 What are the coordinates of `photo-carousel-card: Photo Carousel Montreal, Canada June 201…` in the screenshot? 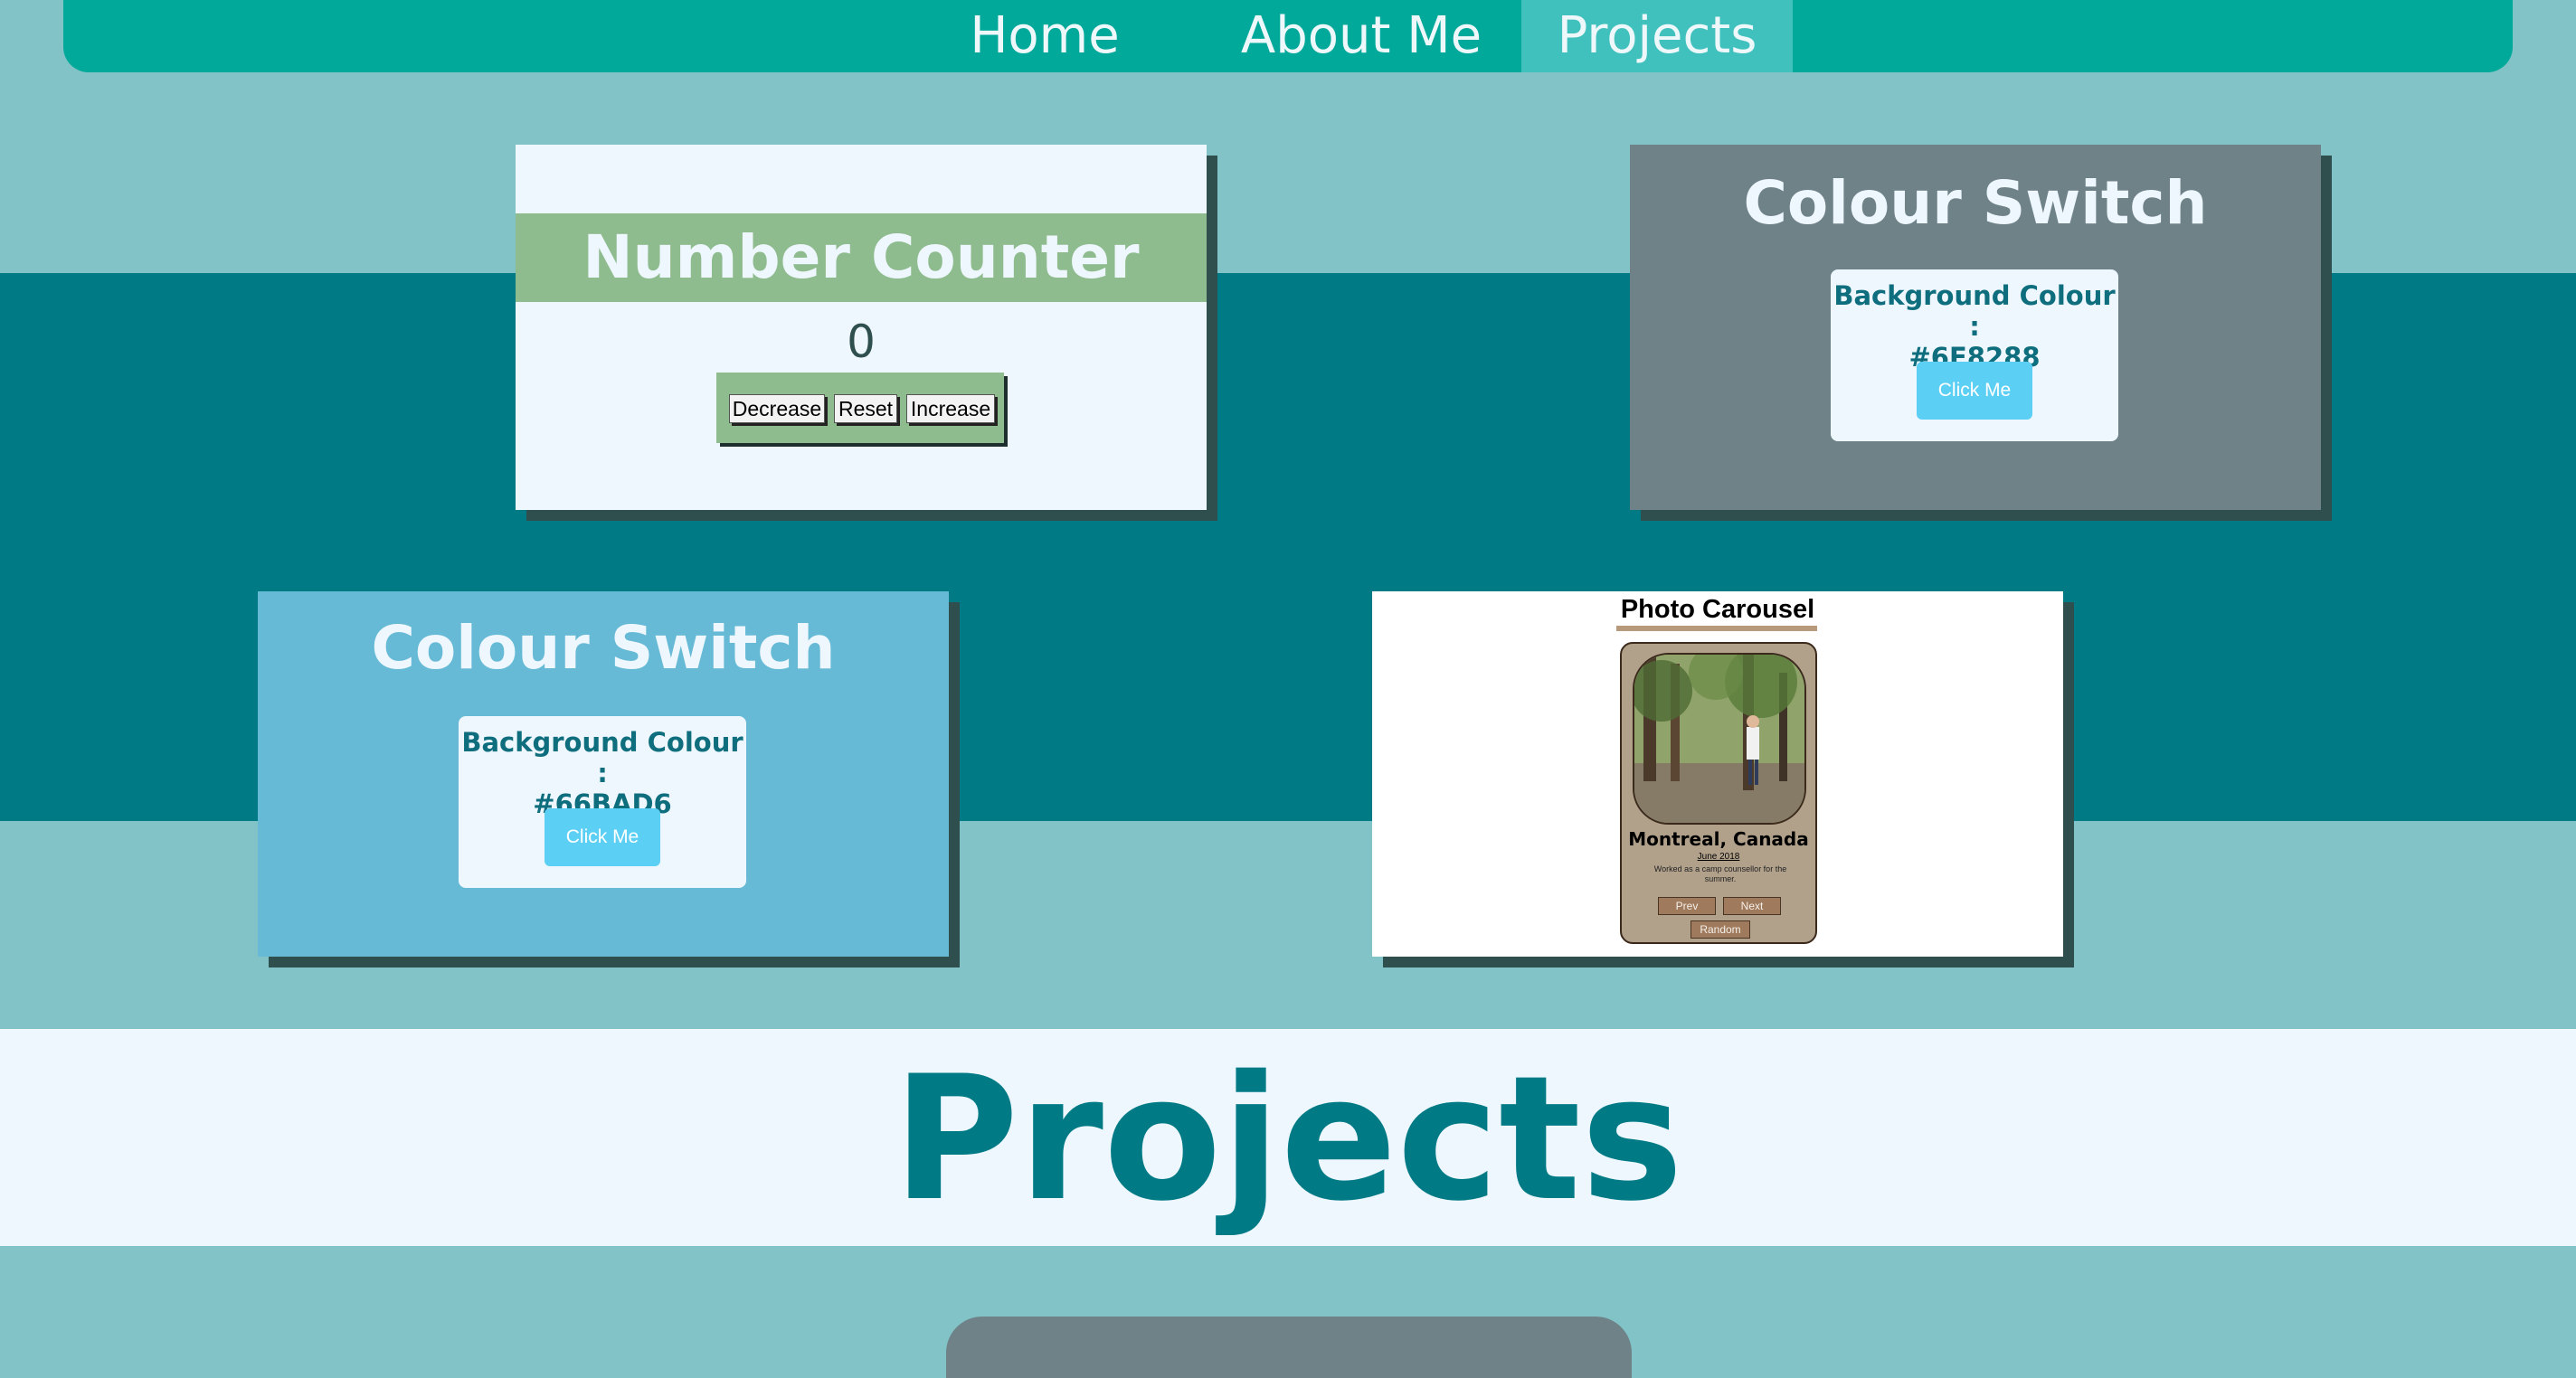 It's located at (1717, 774).